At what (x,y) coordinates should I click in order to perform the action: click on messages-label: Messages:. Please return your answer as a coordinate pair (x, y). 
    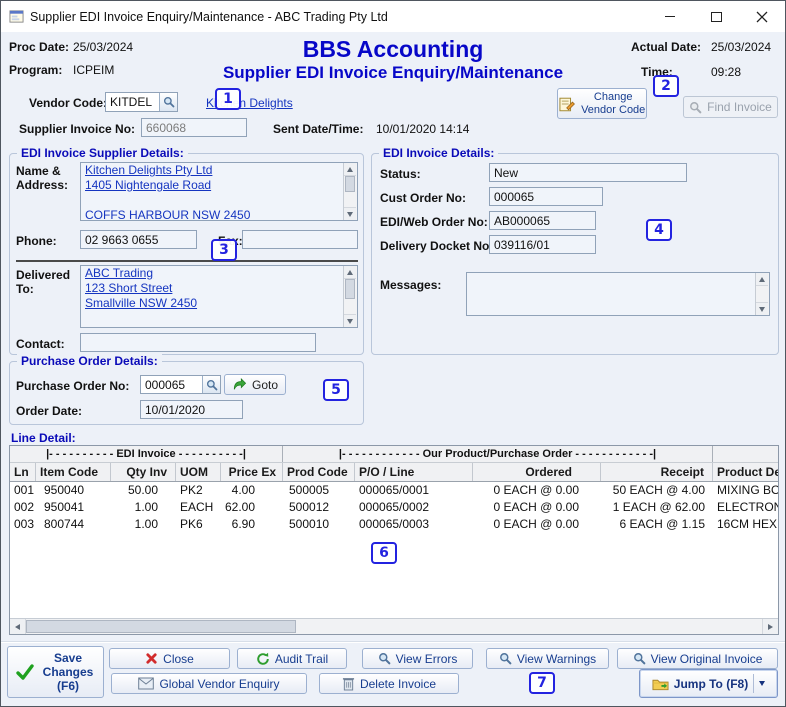
    Looking at the image, I should click on (411, 285).